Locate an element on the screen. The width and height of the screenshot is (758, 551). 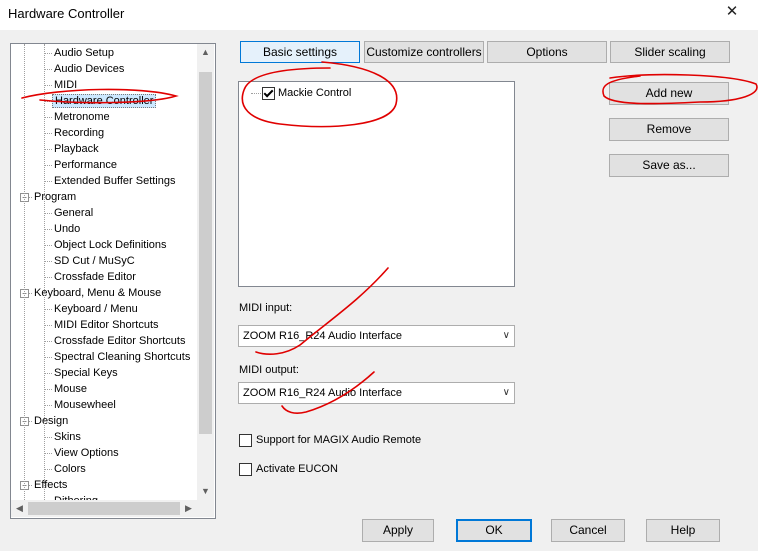
tree-item: Extended Buffer Settings is located at coordinates (115, 181).